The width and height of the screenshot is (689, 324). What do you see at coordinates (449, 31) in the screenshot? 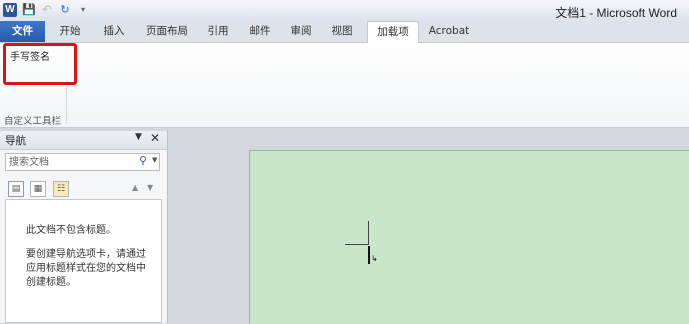
I see `tab-acrobat: Acrobat` at bounding box center [449, 31].